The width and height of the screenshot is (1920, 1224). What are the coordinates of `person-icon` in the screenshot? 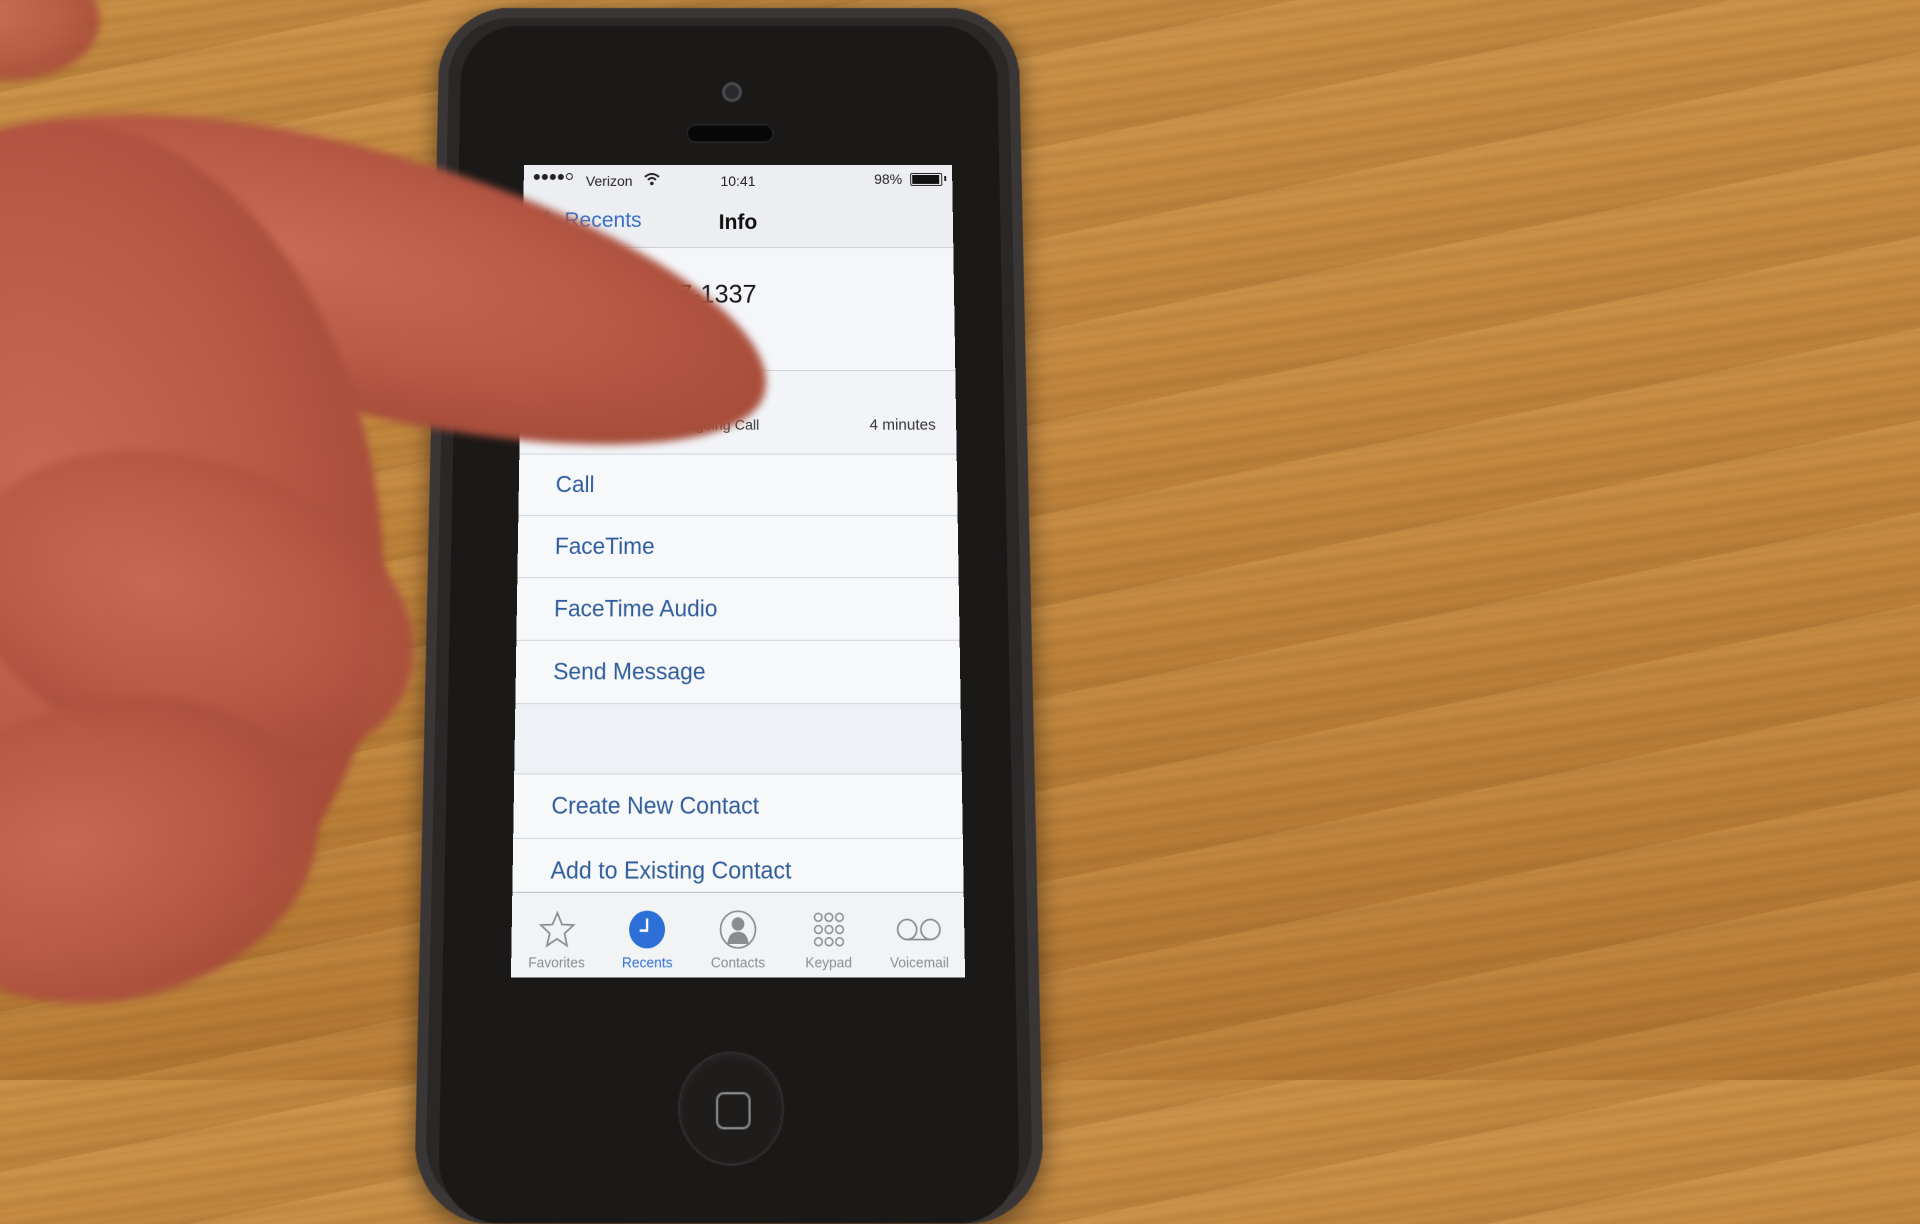 It's located at (738, 930).